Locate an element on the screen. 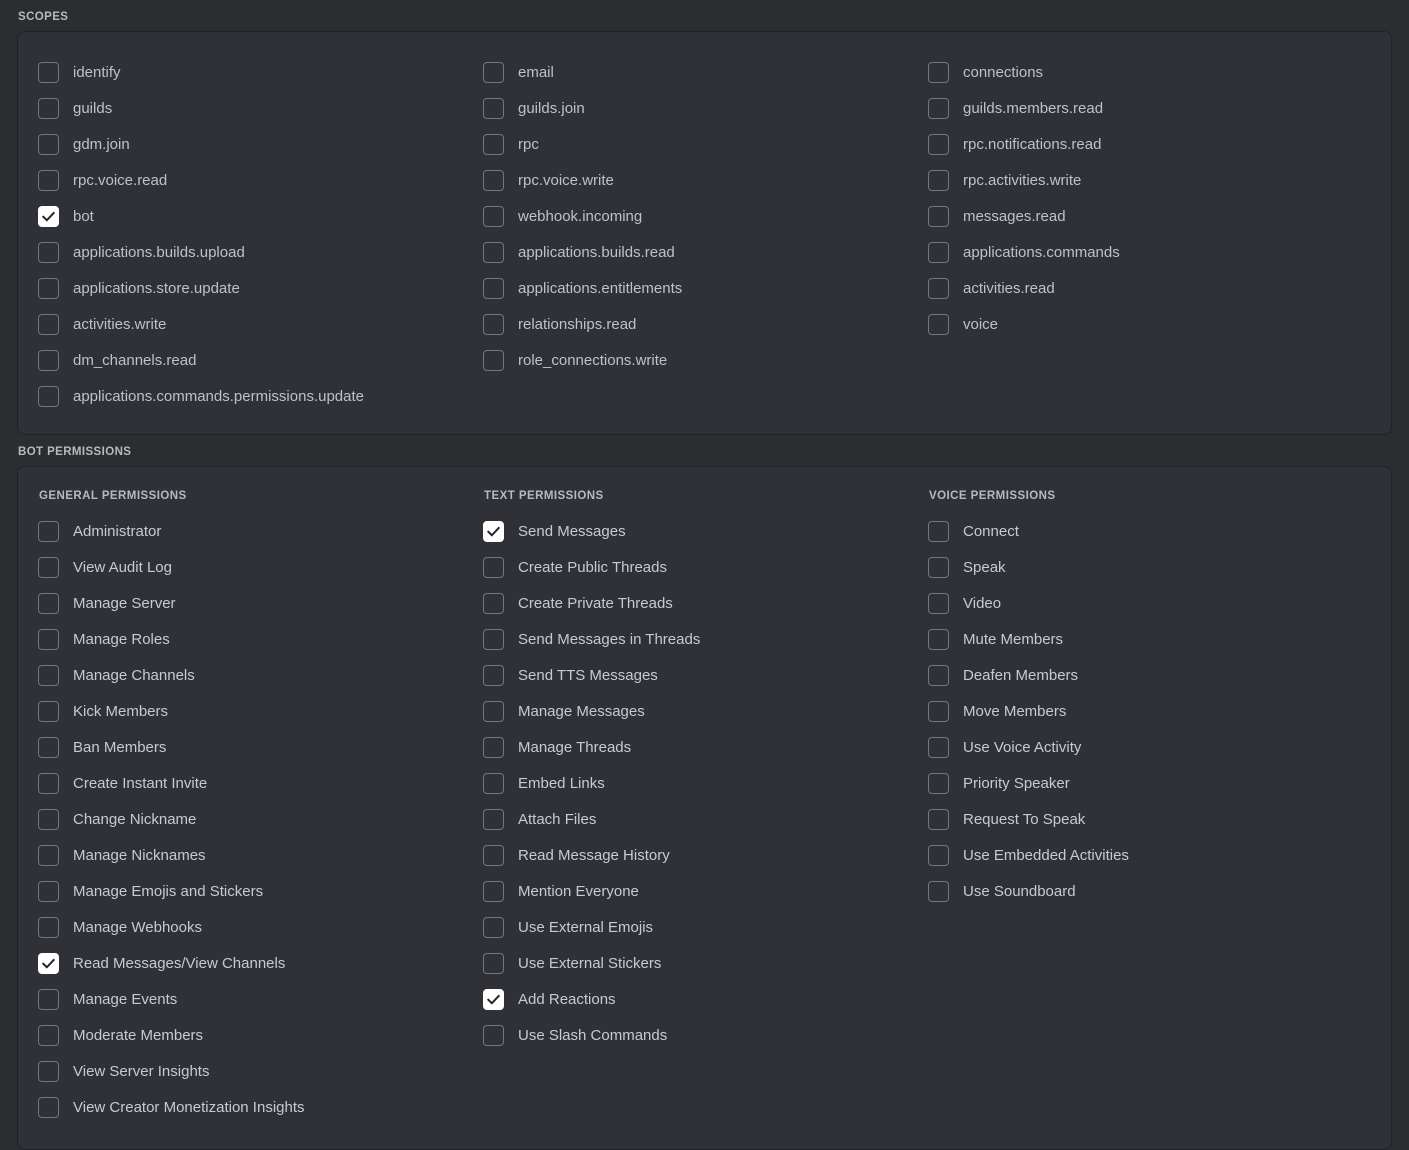 This screenshot has width=1409, height=1150. voice-permission-row: Request To Speak is located at coordinates (1149, 819).